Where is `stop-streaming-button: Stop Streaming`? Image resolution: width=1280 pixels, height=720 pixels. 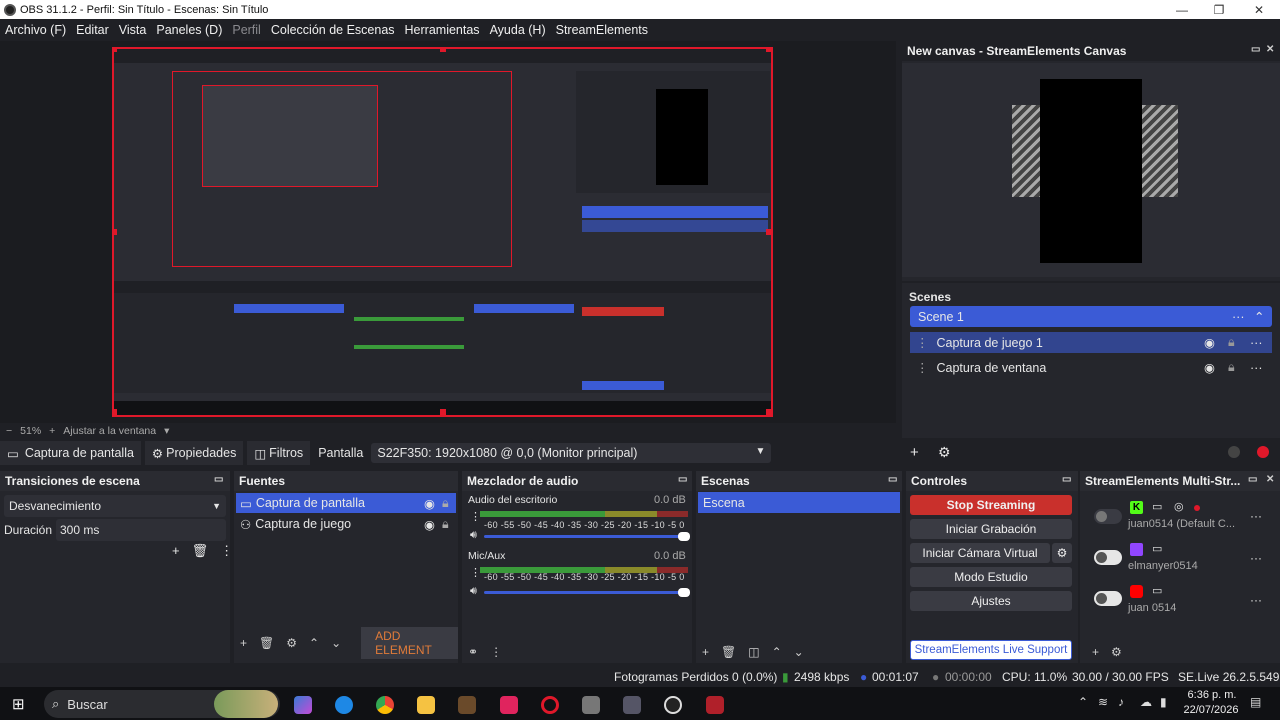
stop-streaming-button: Stop Streaming is located at coordinates (991, 505).